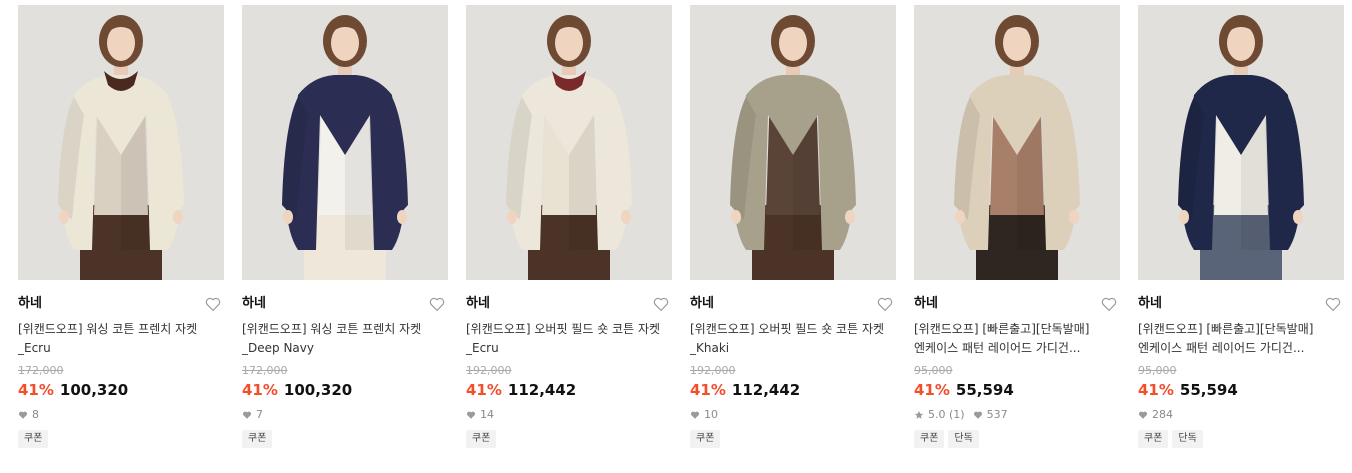 This screenshot has width=1352, height=473. What do you see at coordinates (569, 339) in the screenshot?
I see `product-title: [위캔드오프] 오버핏 필드 숏 코튼 자켓_Ecru` at bounding box center [569, 339].